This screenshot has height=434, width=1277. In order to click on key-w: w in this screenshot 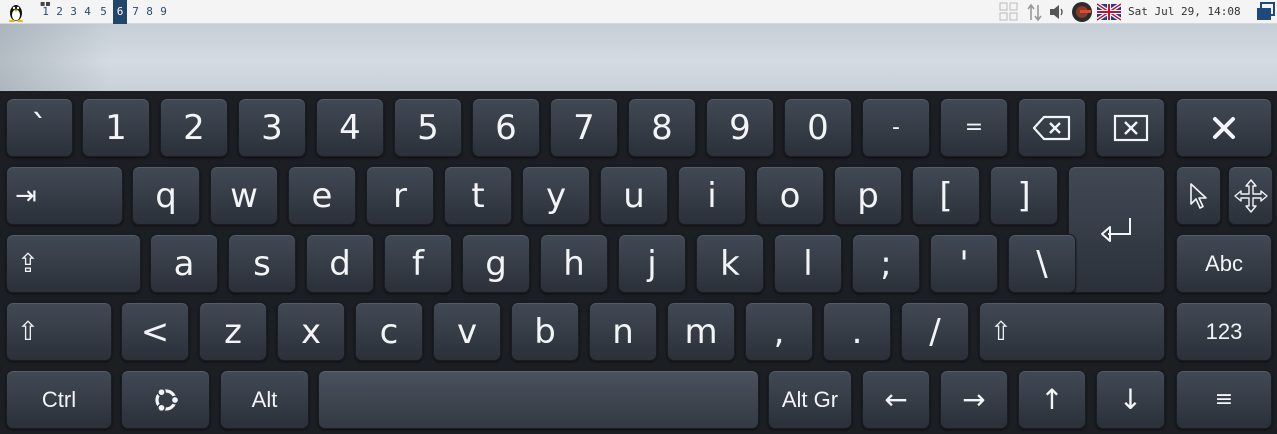, I will do `click(244, 195)`.